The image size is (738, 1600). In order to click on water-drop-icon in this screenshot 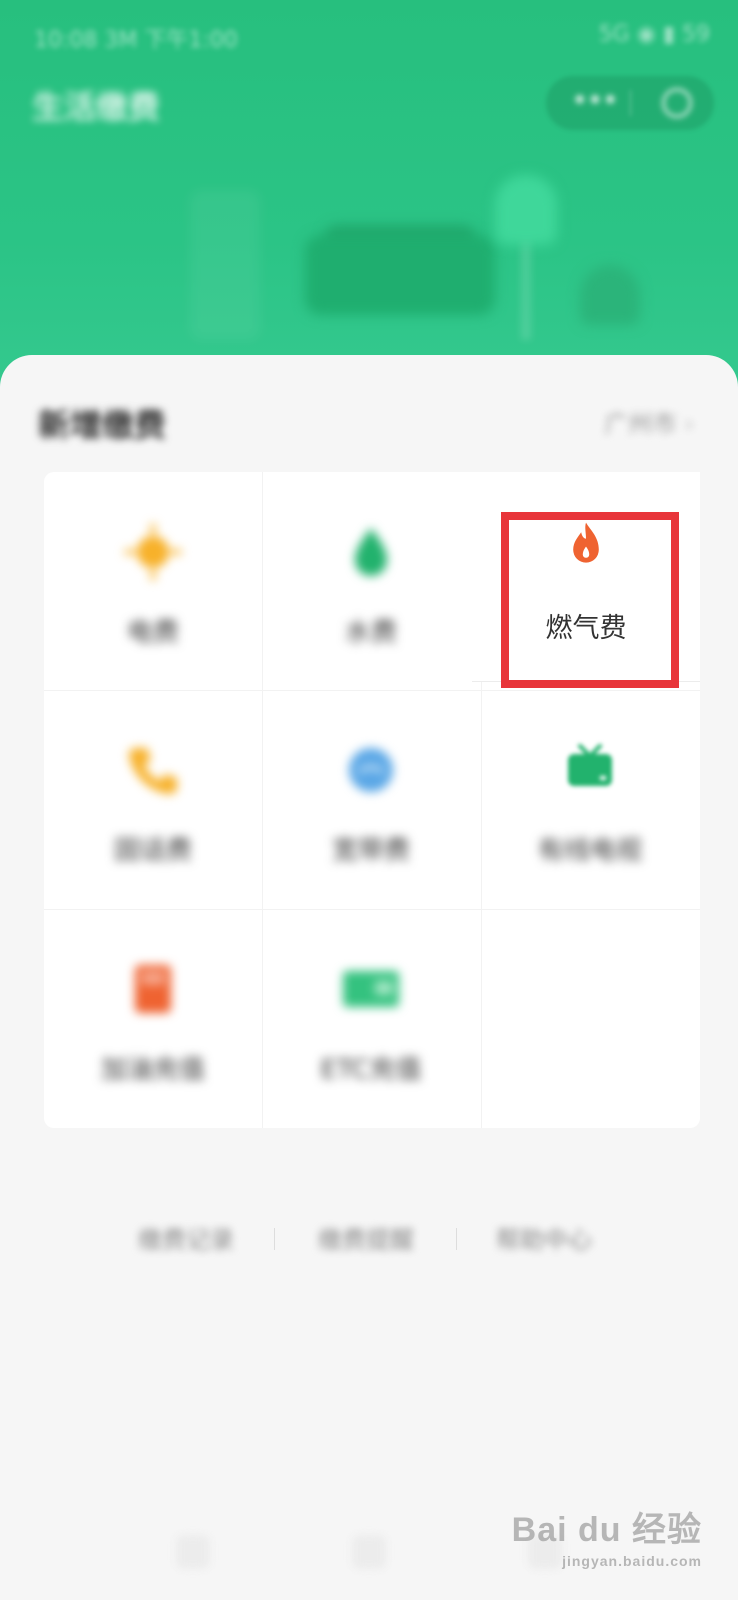, I will do `click(371, 552)`.